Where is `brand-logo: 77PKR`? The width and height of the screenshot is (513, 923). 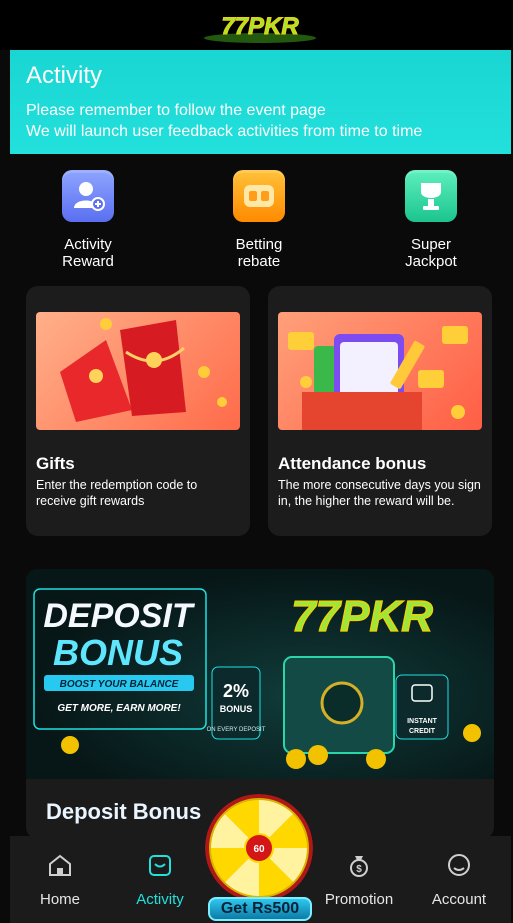
brand-logo: 77PKR is located at coordinates (260, 27).